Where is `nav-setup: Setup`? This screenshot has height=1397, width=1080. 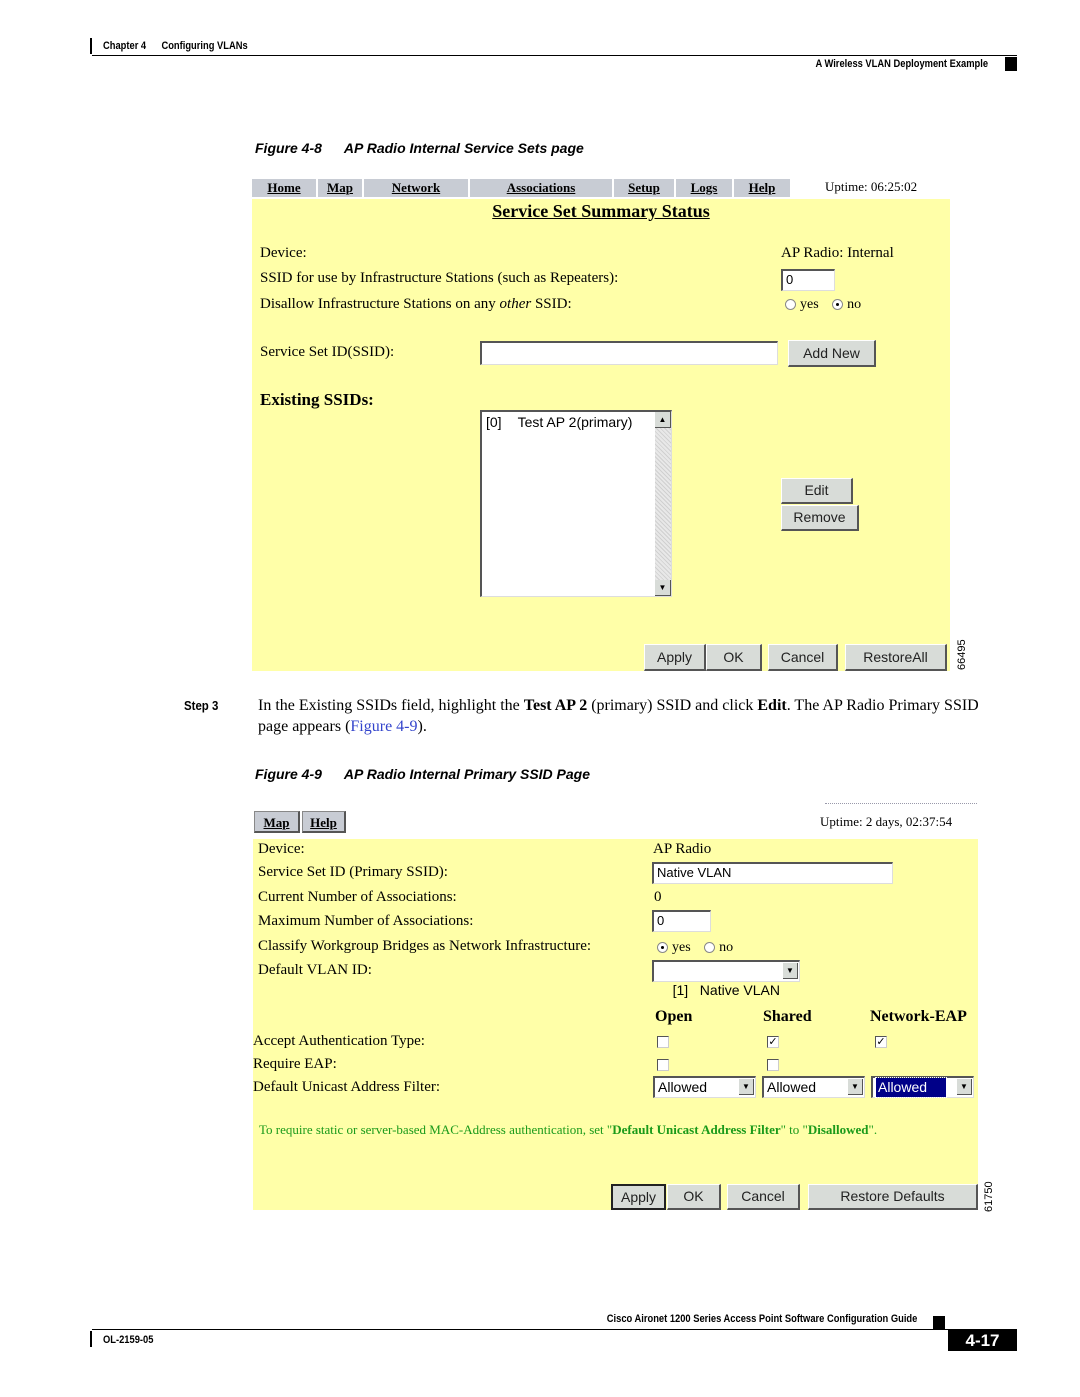
nav-setup: Setup is located at coordinates (645, 188).